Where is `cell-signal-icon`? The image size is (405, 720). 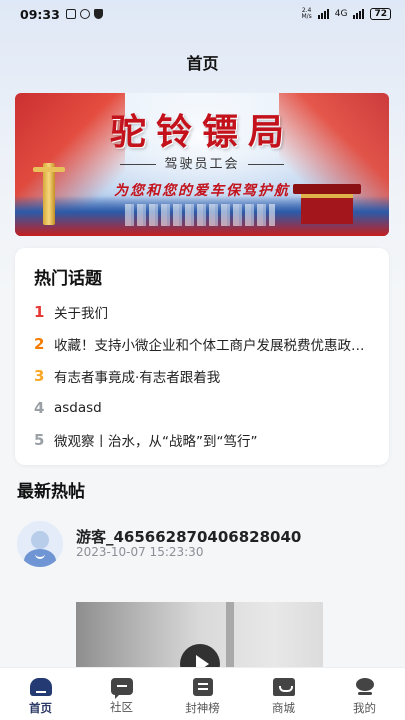 cell-signal-icon is located at coordinates (359, 14).